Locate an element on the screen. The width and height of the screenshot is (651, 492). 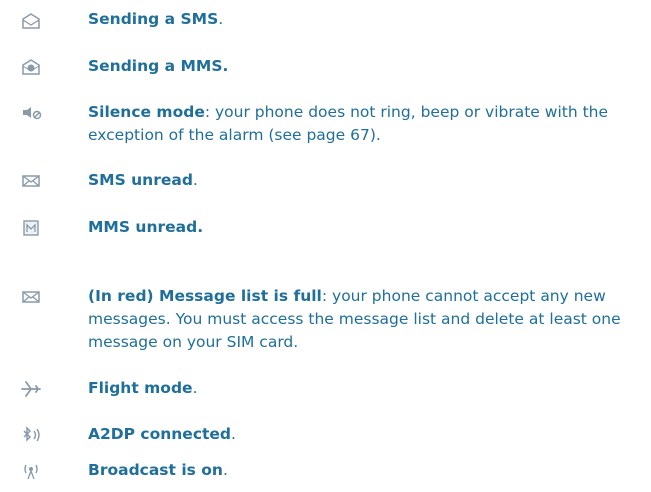
entry-title: Broadcast is on is located at coordinates (155, 470).